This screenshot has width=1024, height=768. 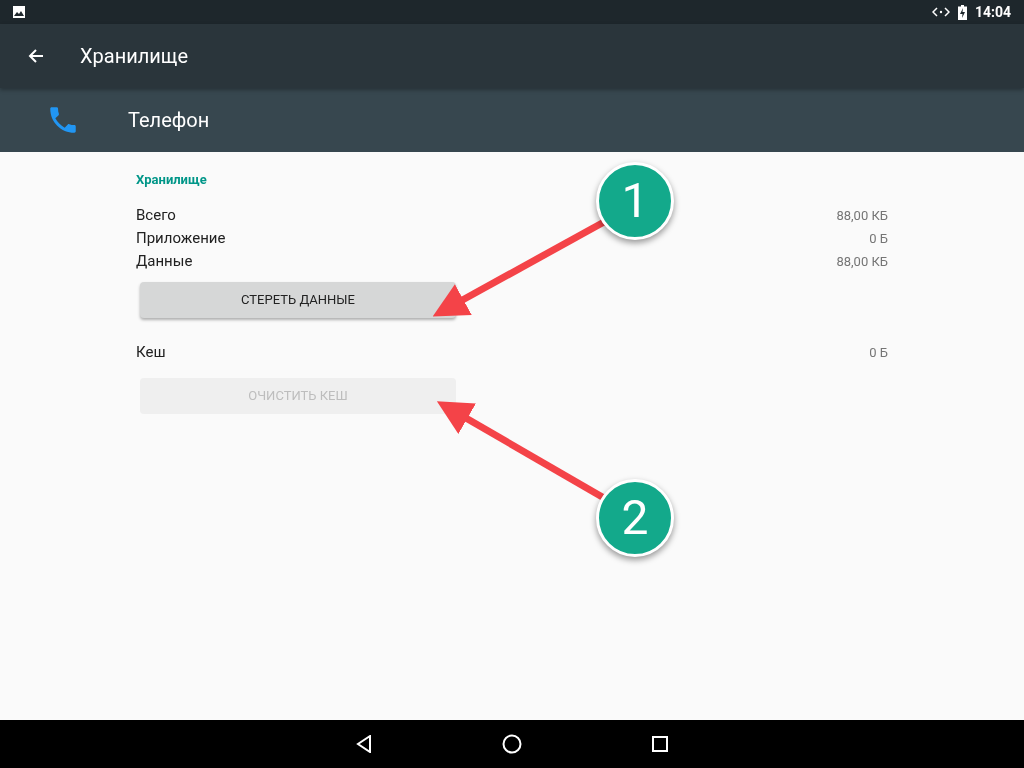 I want to click on image-icon, so click(x=19, y=12).